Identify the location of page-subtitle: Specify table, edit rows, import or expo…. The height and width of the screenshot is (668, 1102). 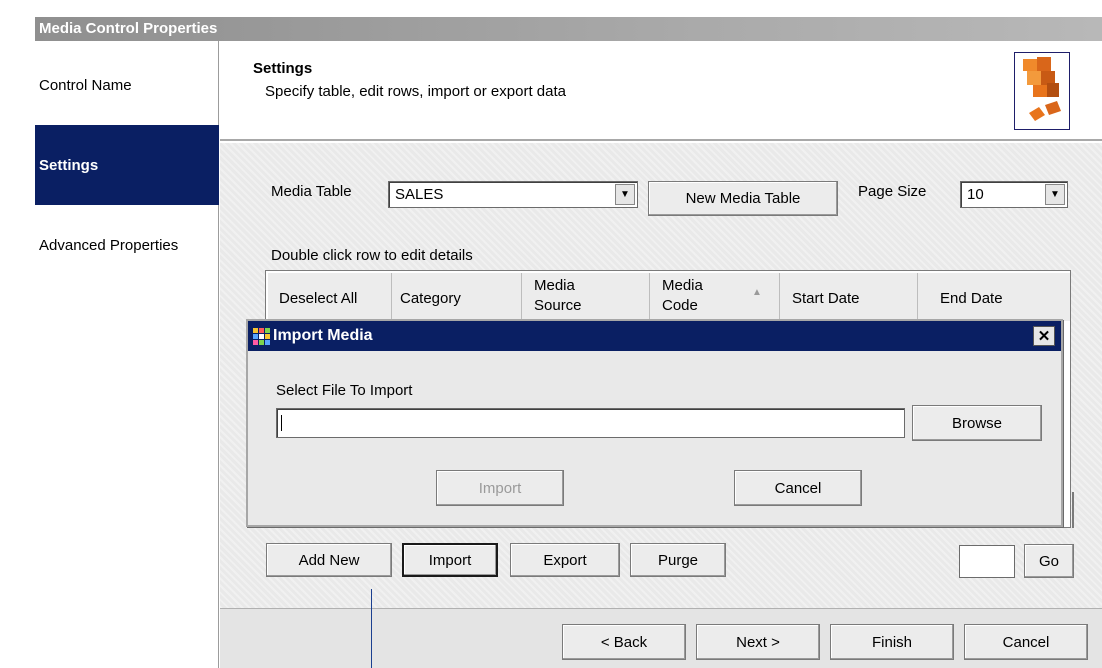
(415, 91).